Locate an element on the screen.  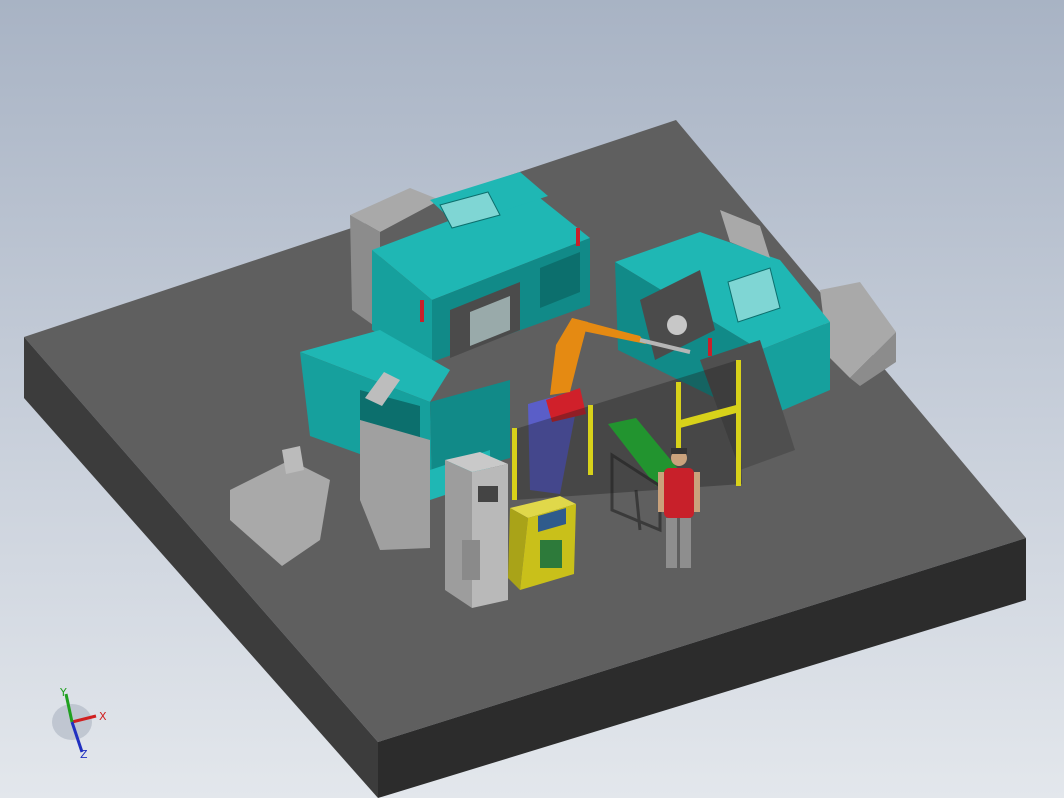
coordinate-triad: X Y Z is located at coordinates (79, 723).